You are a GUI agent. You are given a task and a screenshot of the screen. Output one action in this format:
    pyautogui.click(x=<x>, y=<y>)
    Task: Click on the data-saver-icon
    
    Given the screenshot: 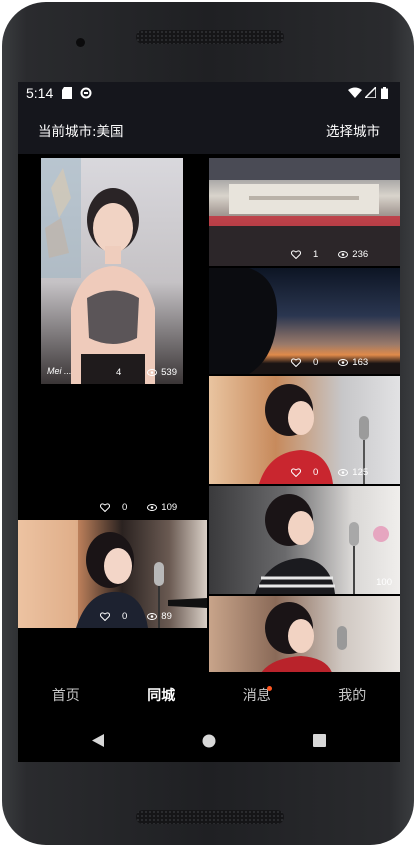 What is the action you would take?
    pyautogui.click(x=86, y=93)
    